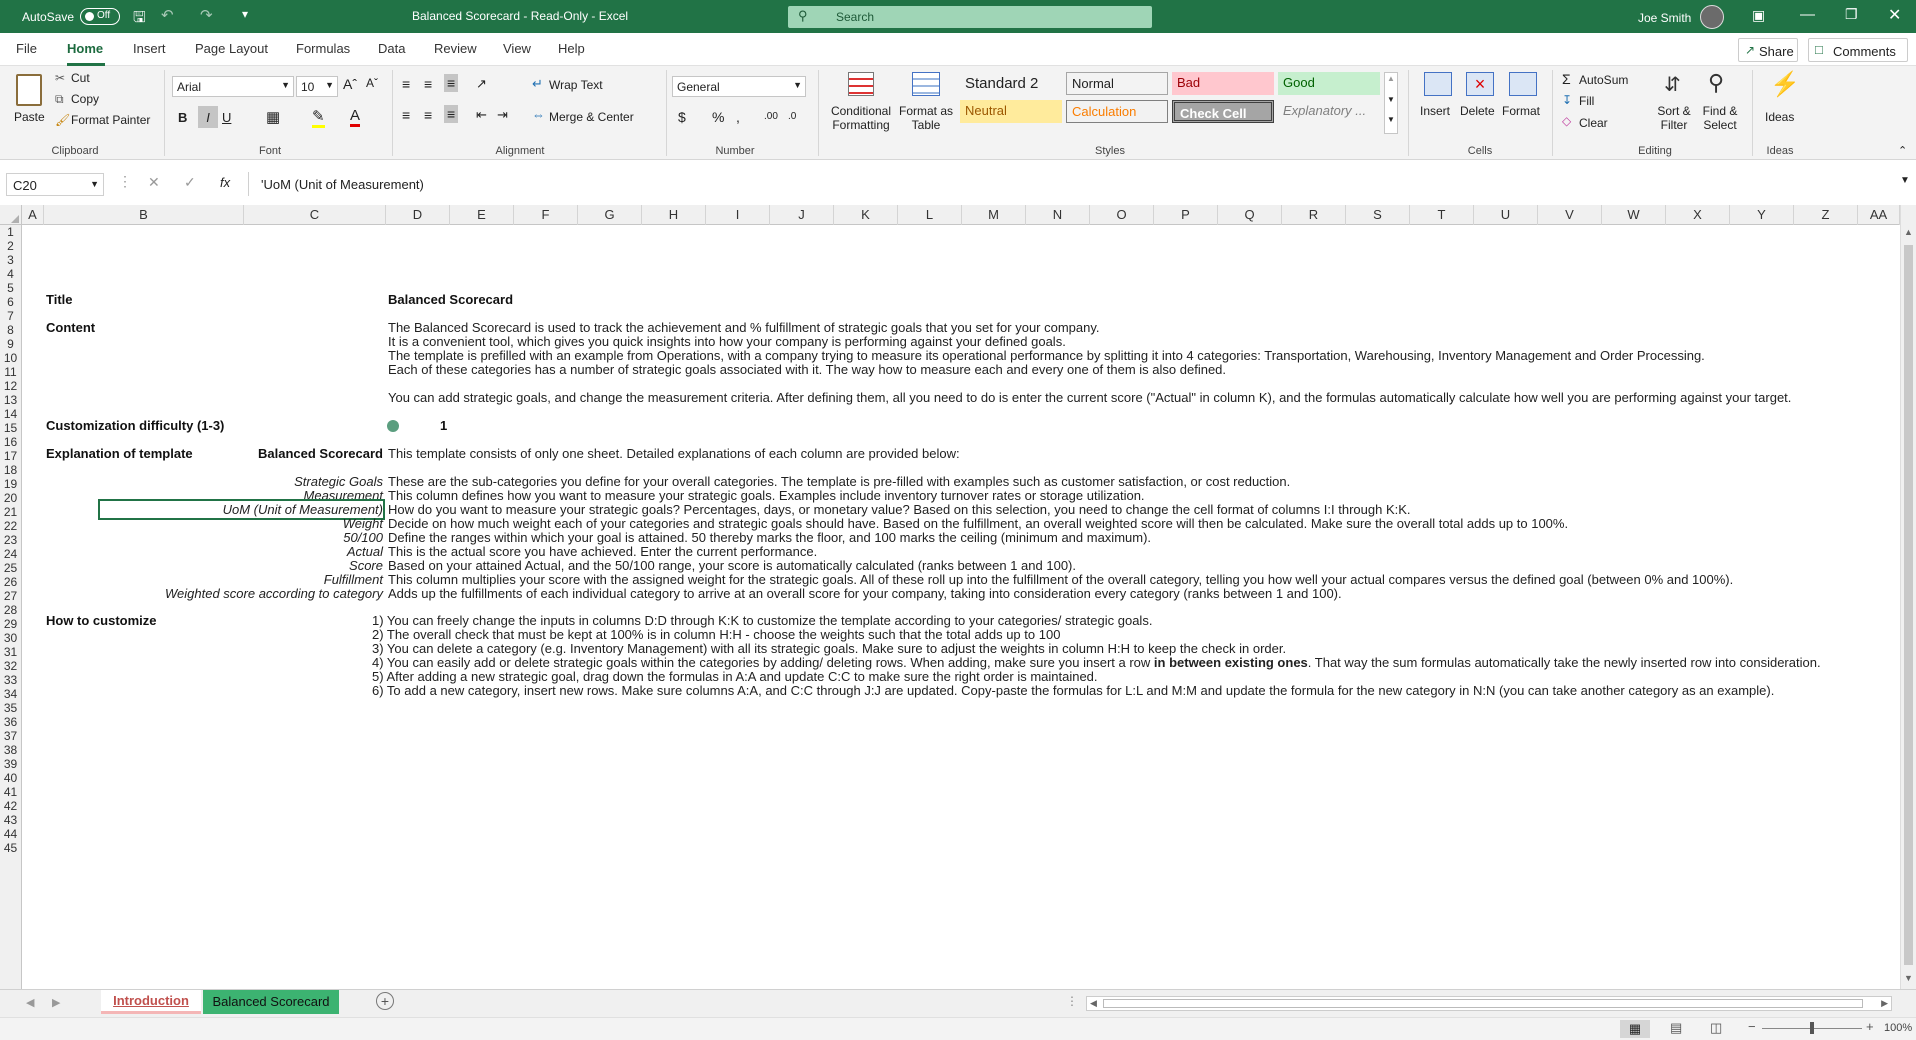 This screenshot has width=1916, height=1040. What do you see at coordinates (443, 425) in the screenshot?
I see `difficulty-value: 1` at bounding box center [443, 425].